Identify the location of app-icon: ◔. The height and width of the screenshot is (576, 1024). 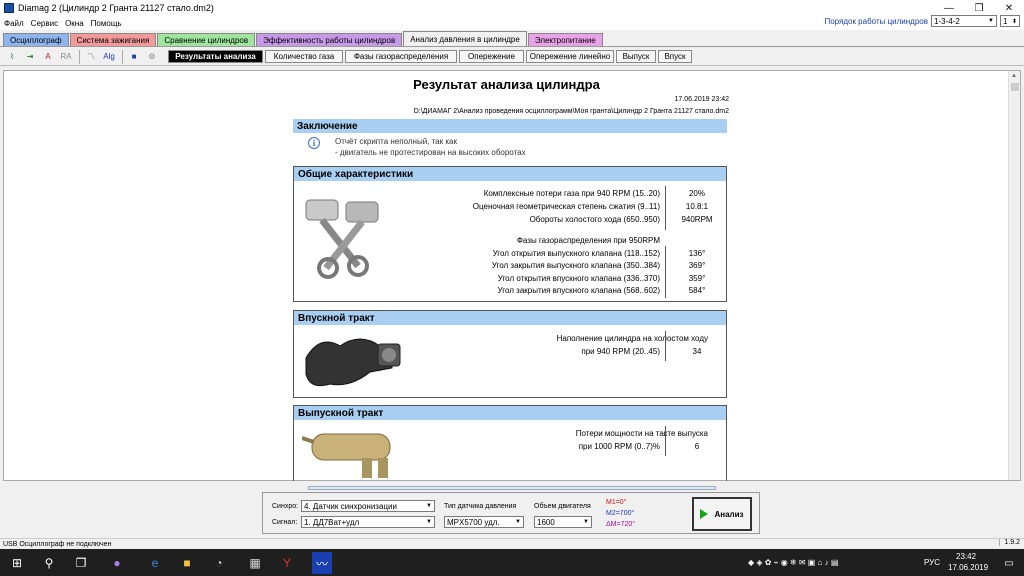
(219, 563).